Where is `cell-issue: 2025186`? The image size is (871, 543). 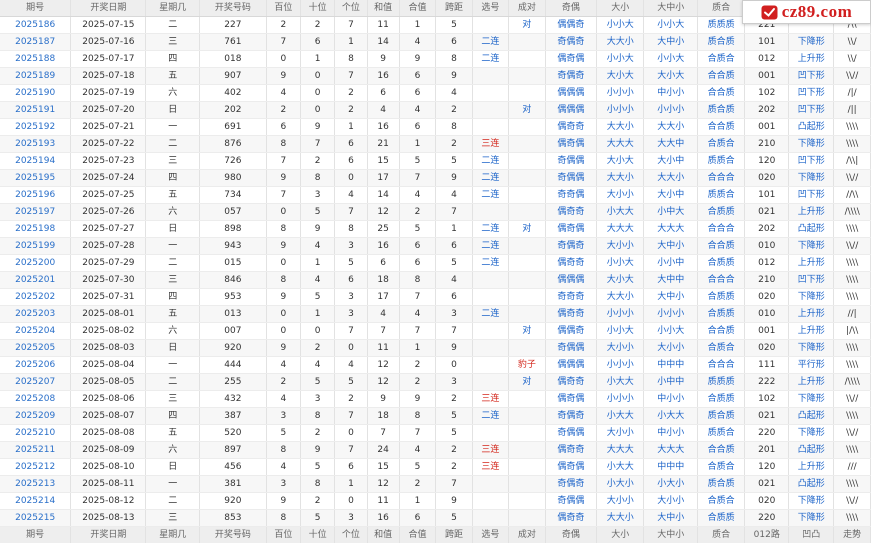
cell-issue: 2025186 is located at coordinates (35, 25).